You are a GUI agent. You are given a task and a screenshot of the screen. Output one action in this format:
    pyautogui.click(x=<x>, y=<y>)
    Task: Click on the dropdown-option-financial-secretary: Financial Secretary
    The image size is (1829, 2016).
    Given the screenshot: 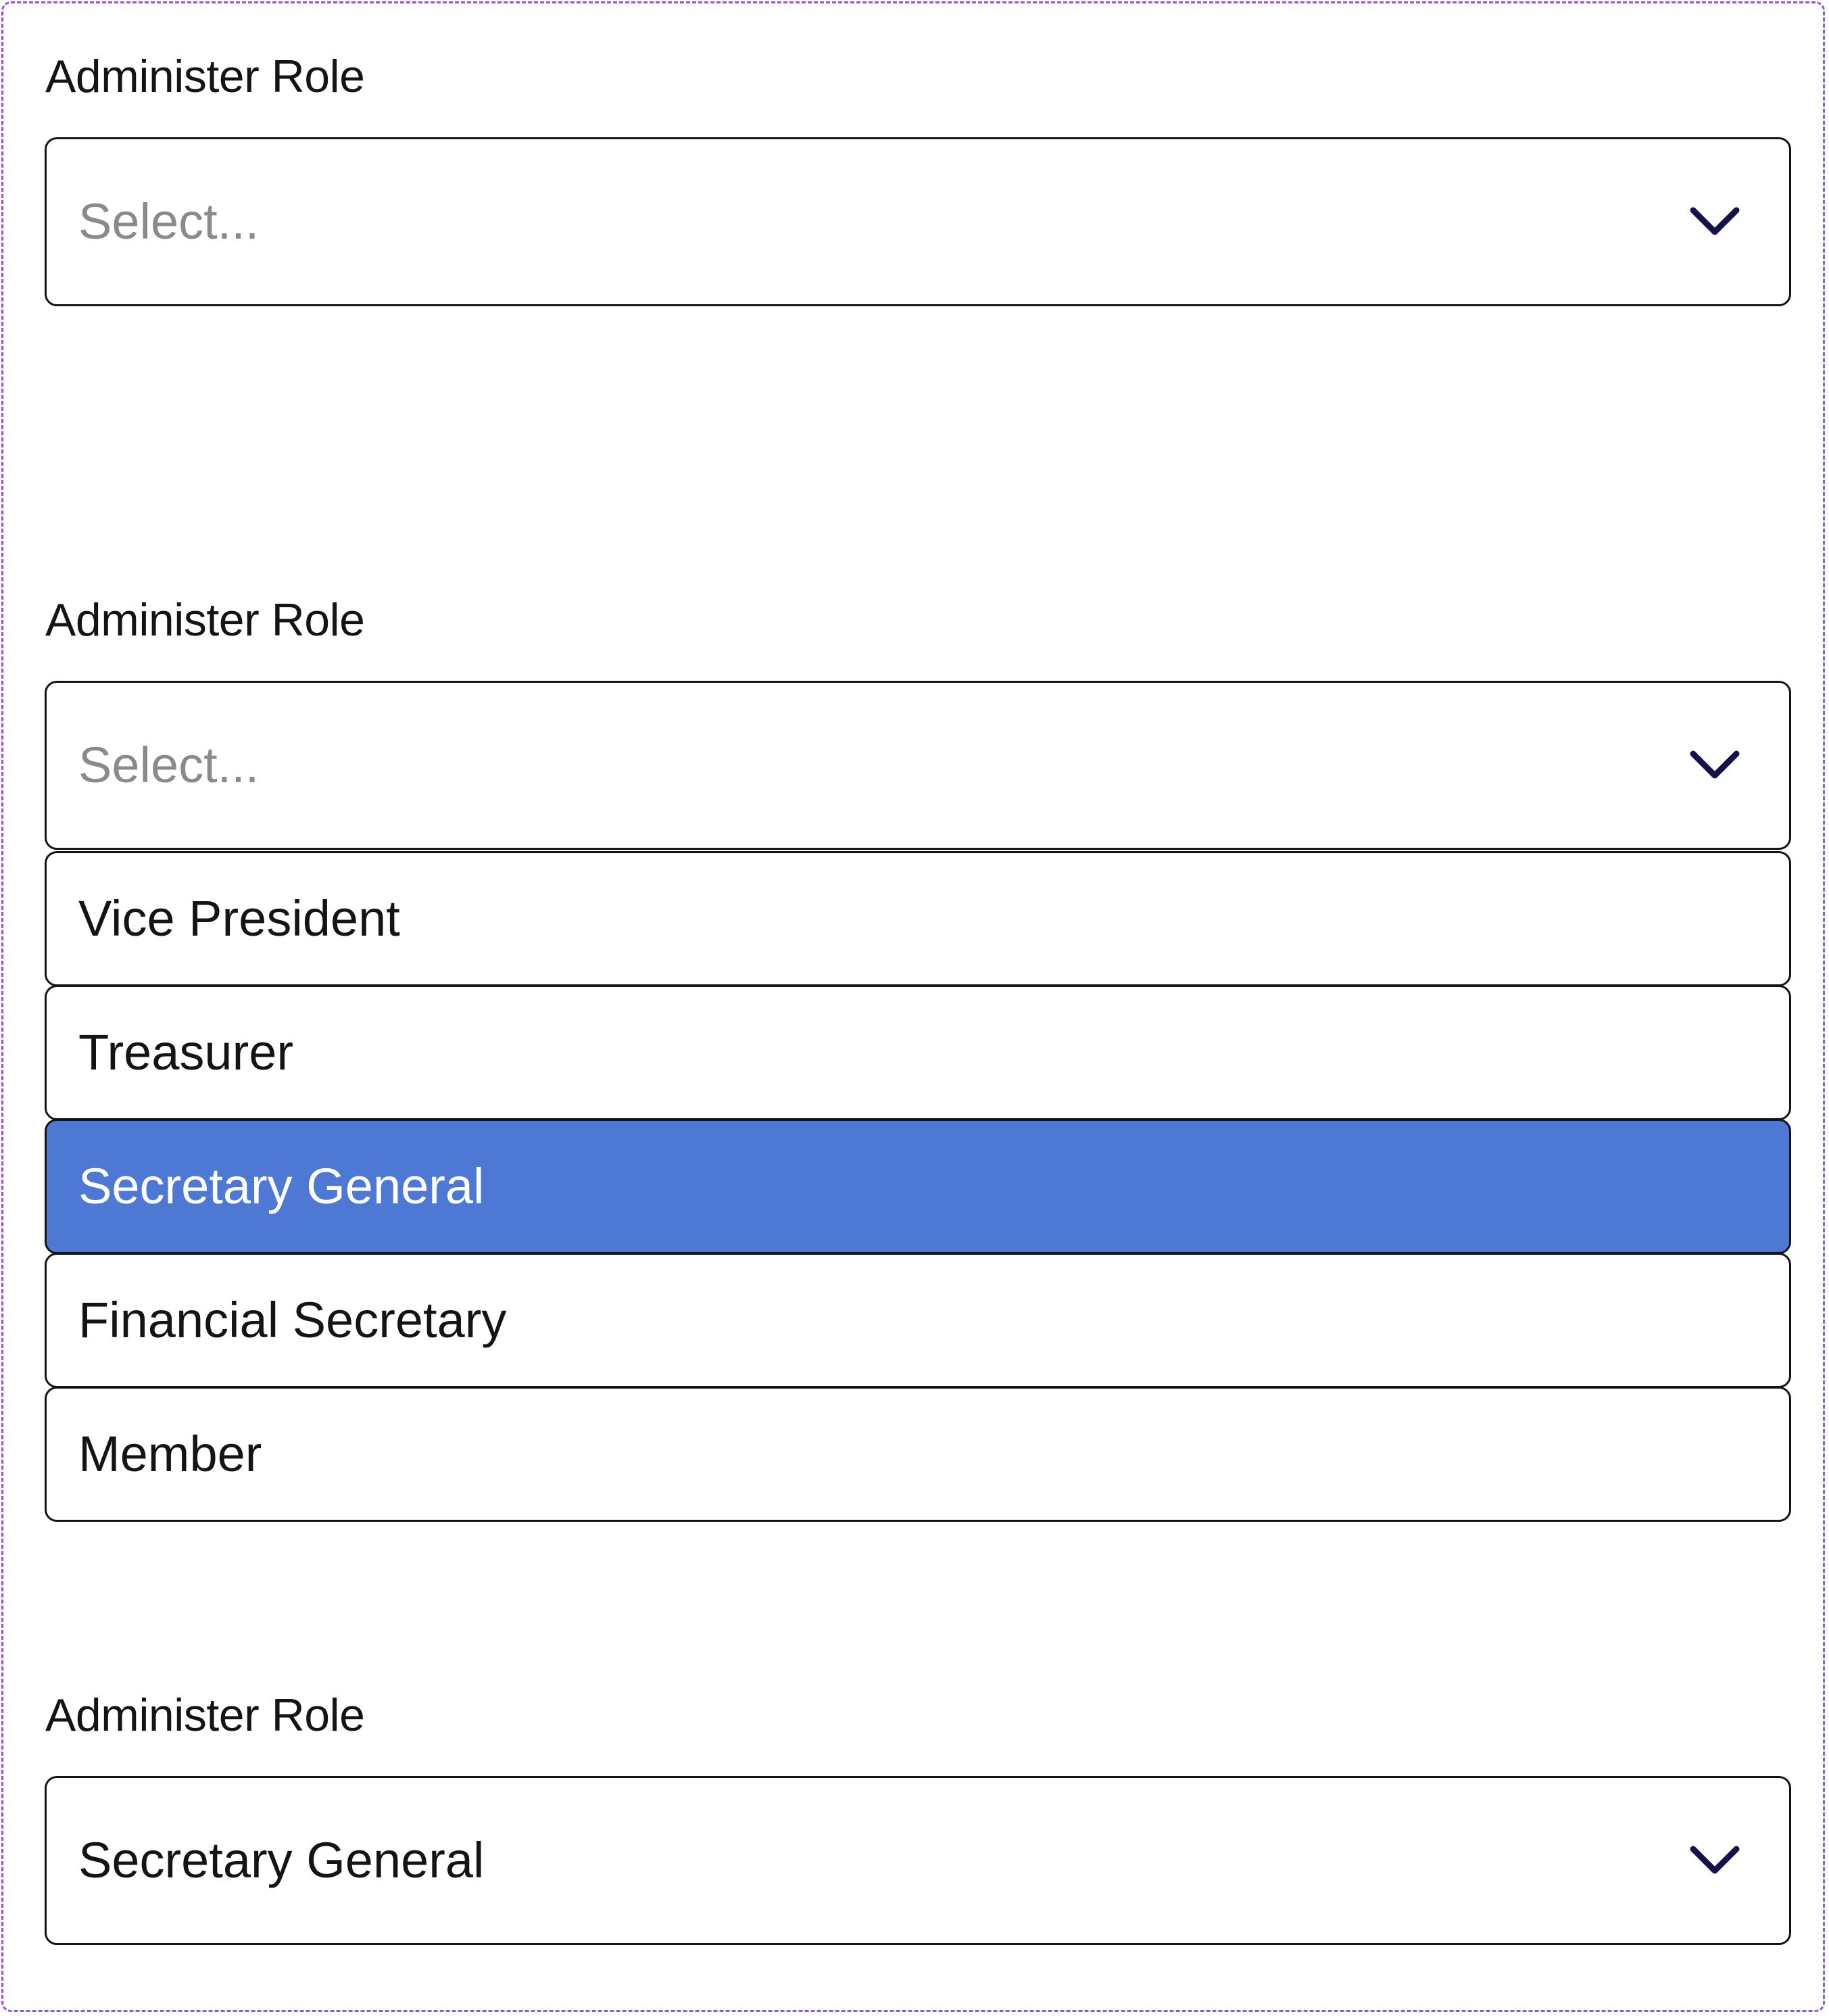 What is the action you would take?
    pyautogui.click(x=918, y=1320)
    